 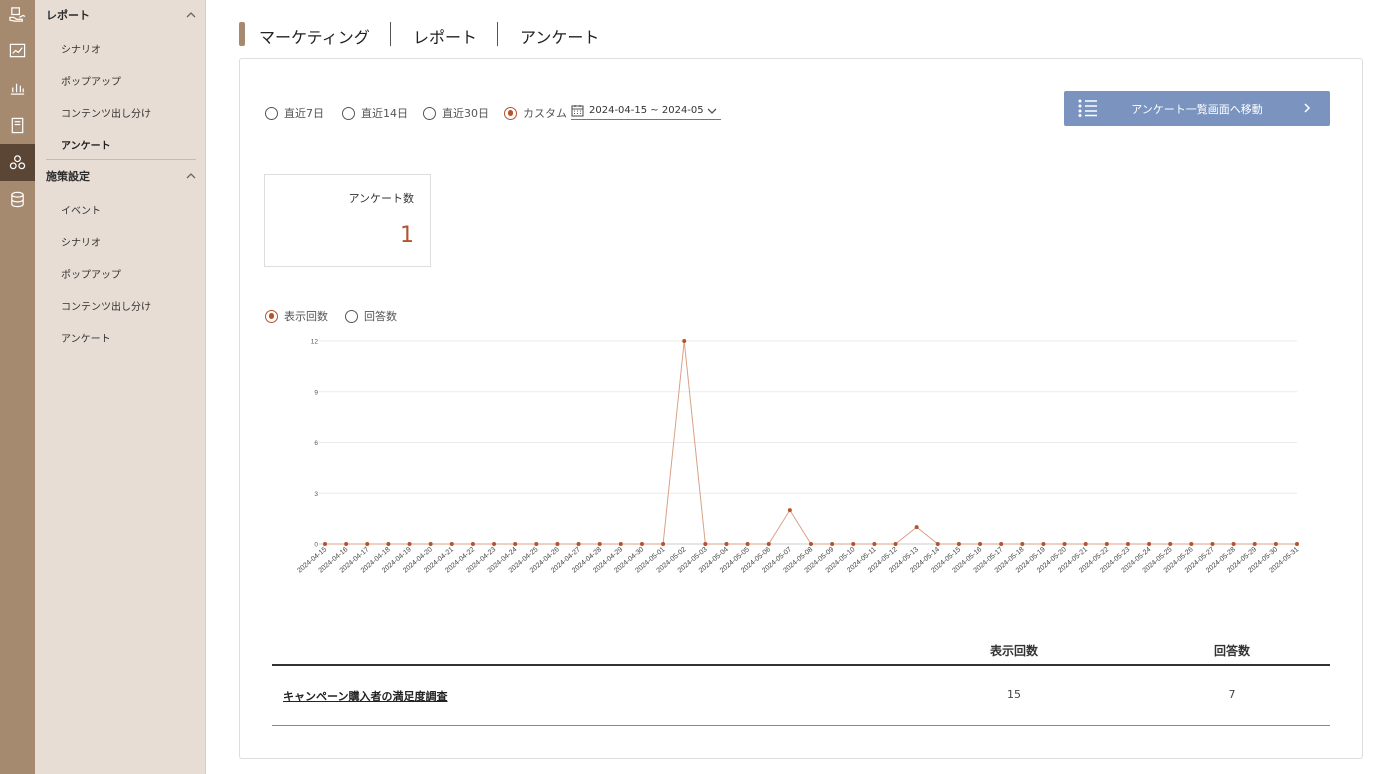 I want to click on chevron-right-icon, so click(x=1307, y=108).